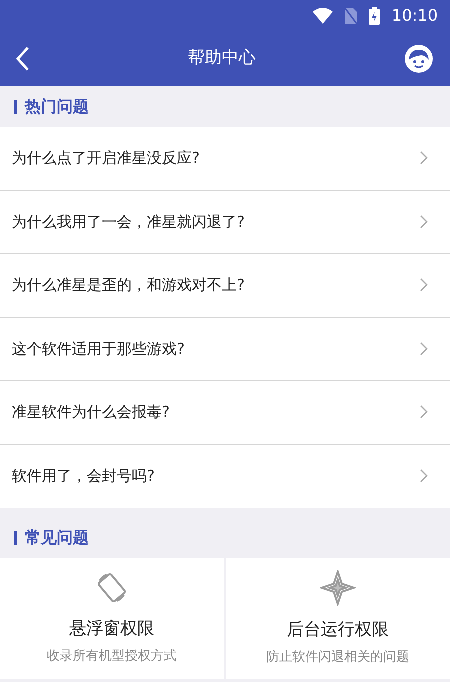  Describe the element at coordinates (350, 16) in the screenshot. I see `no-sim-icon` at that location.